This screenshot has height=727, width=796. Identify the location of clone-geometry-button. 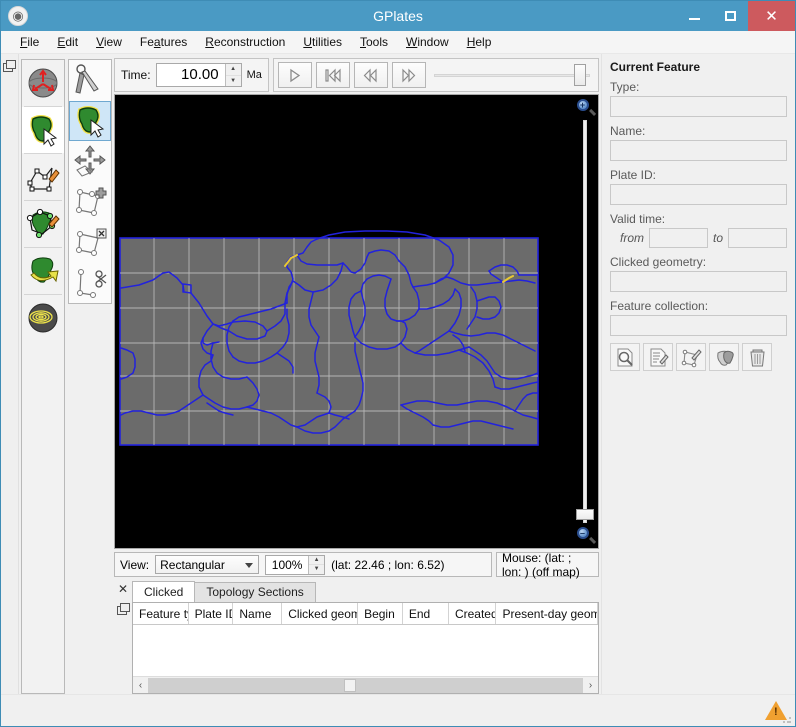
(691, 357).